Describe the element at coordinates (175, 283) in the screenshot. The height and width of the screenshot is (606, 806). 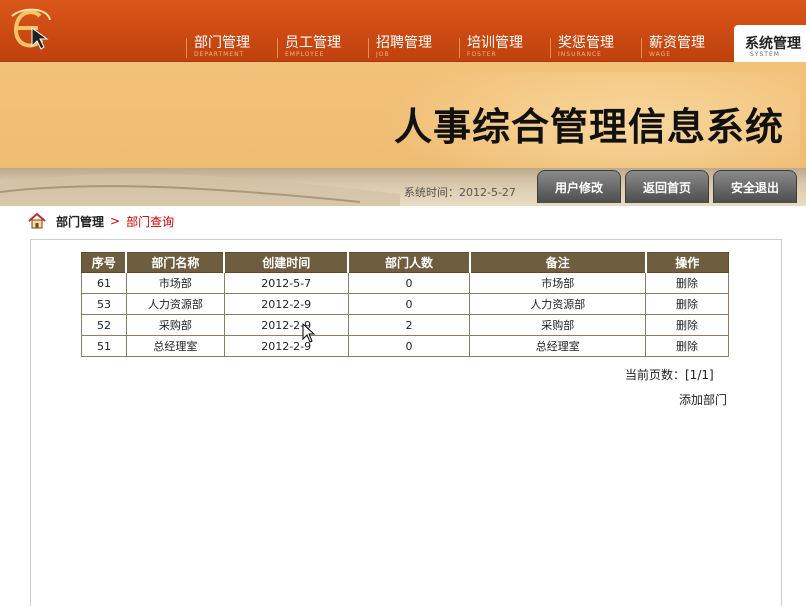
I see `cell-name: 市场部` at that location.